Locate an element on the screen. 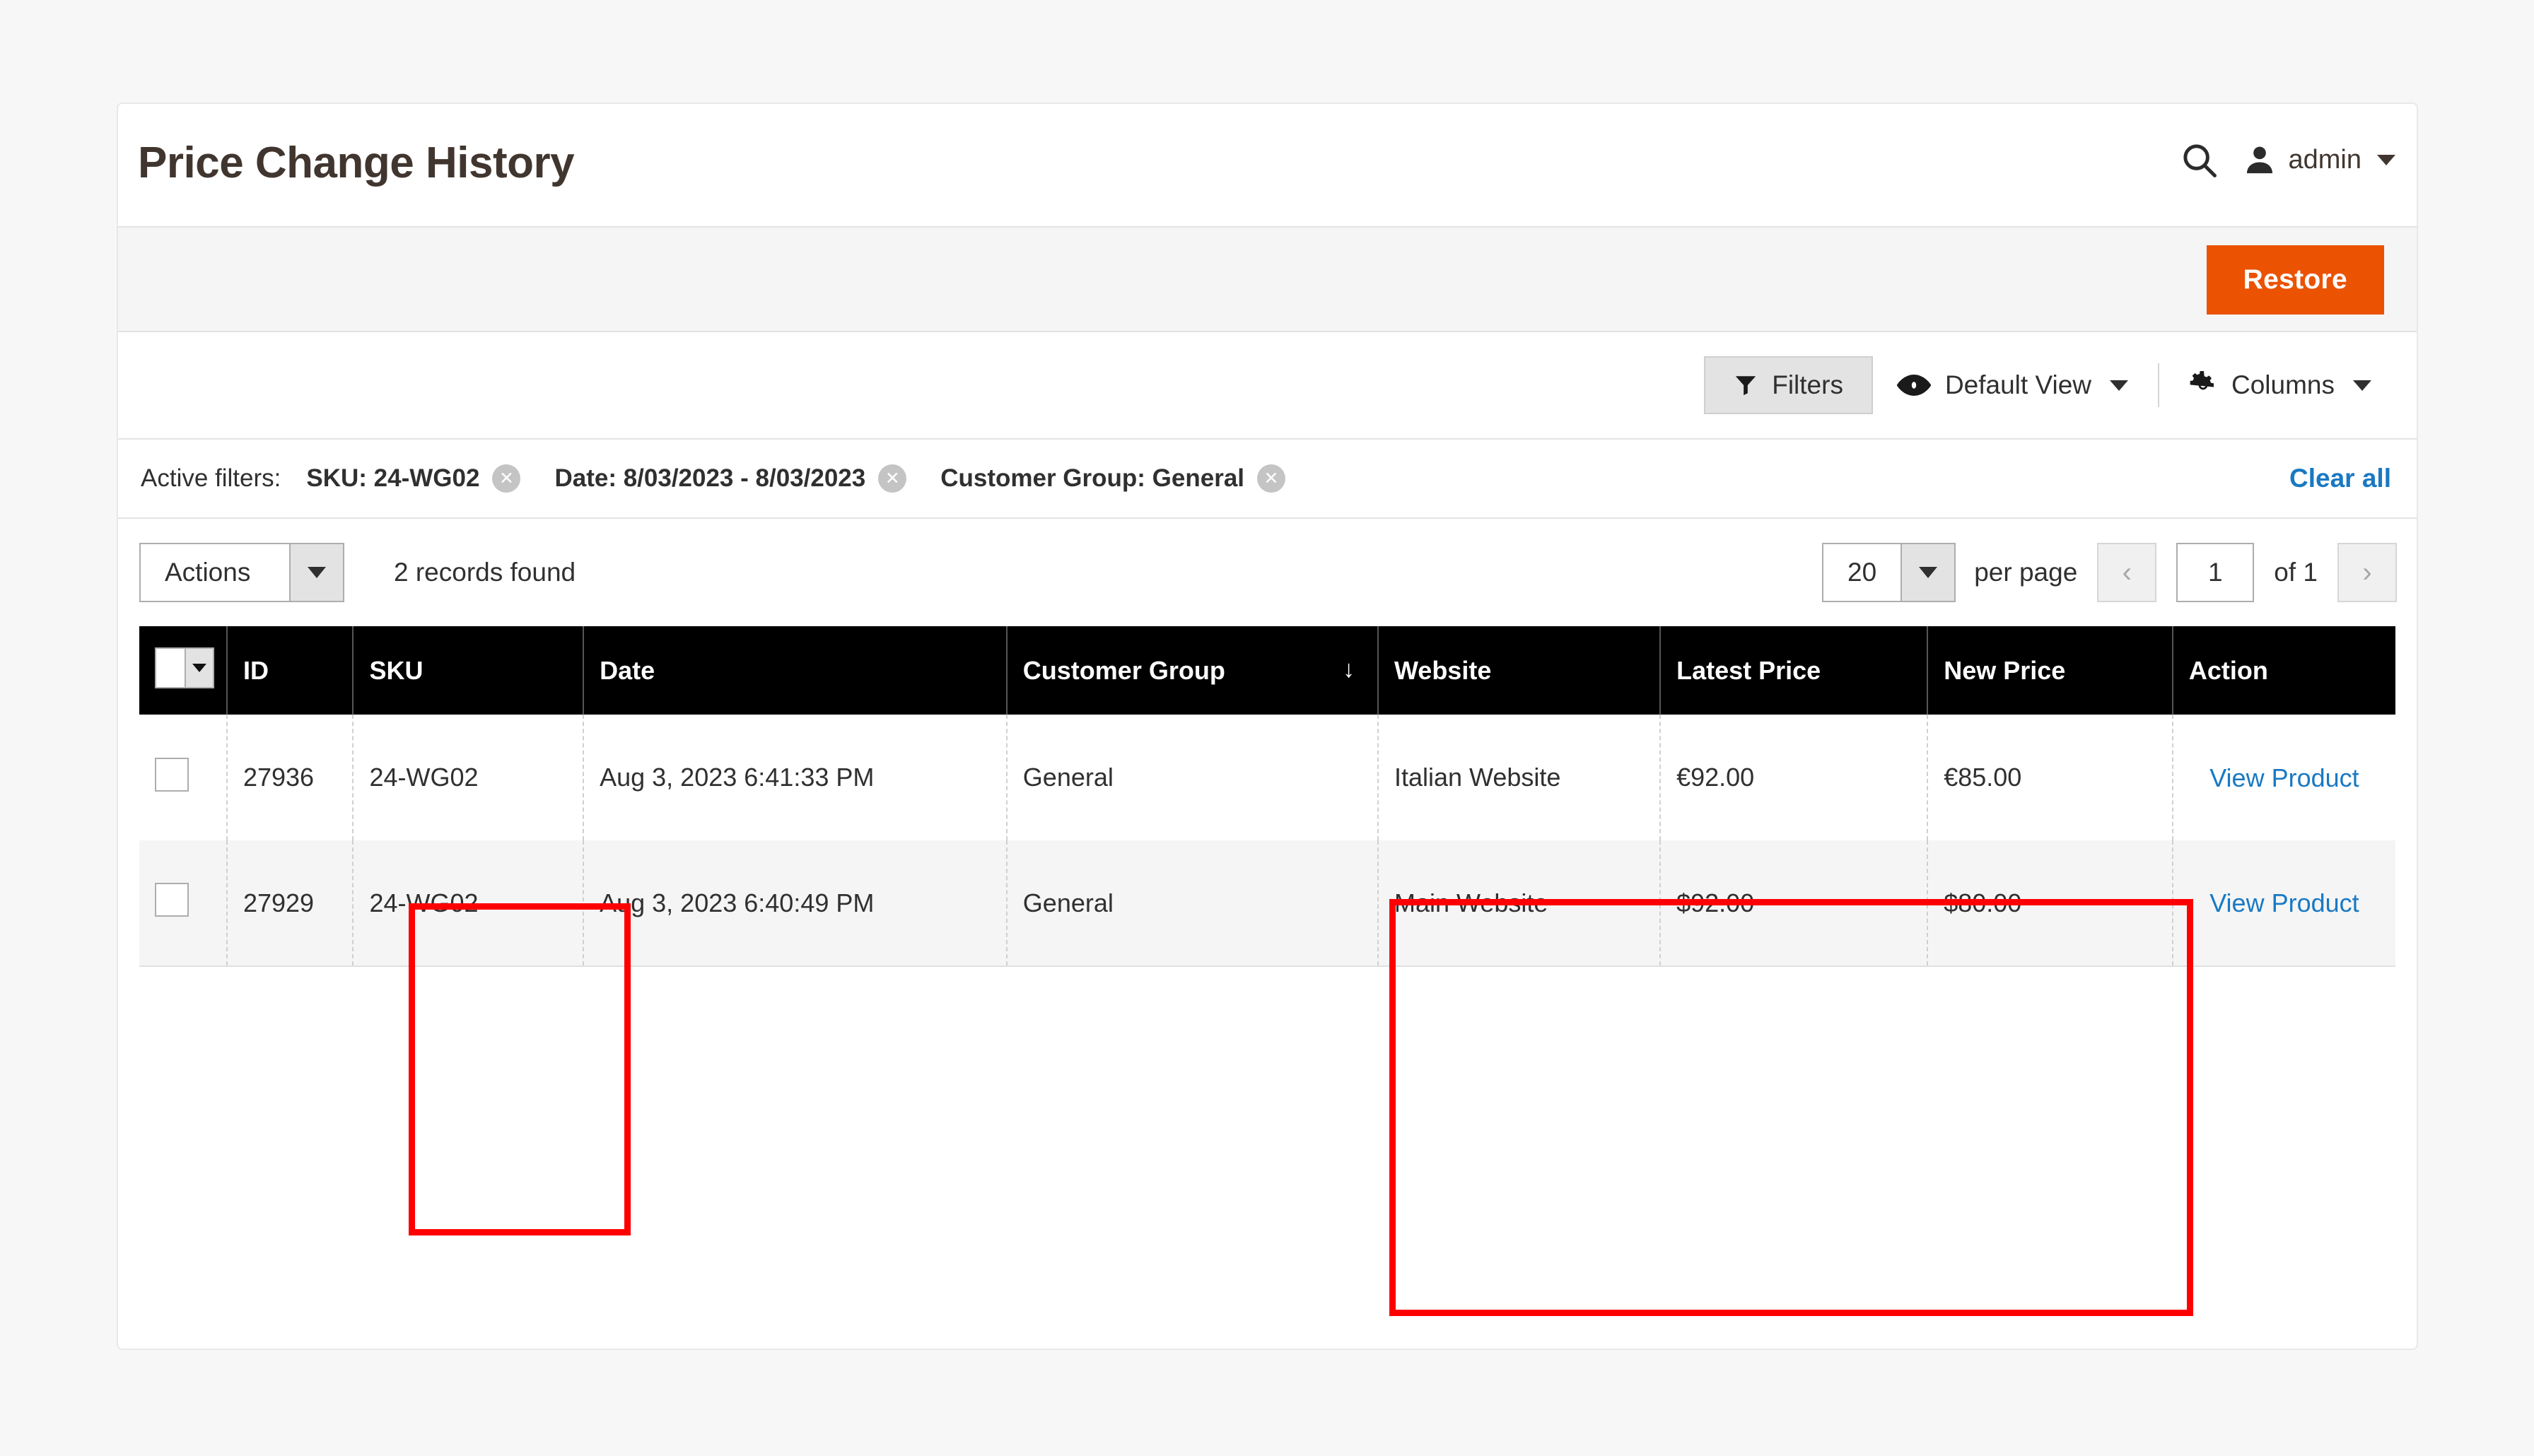 This screenshot has width=2534, height=1456. filter-chip-customer-group: Customer Group: General ✕ is located at coordinates (1113, 479).